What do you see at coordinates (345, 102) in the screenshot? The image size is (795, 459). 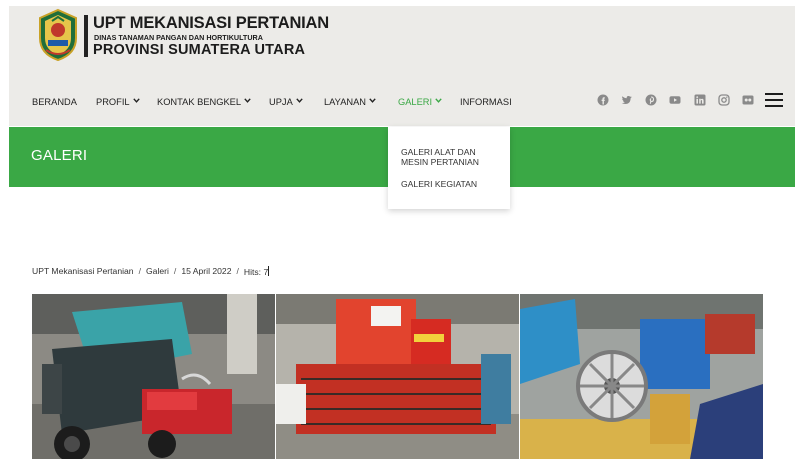 I see `nav-item-label: LAYANAN` at bounding box center [345, 102].